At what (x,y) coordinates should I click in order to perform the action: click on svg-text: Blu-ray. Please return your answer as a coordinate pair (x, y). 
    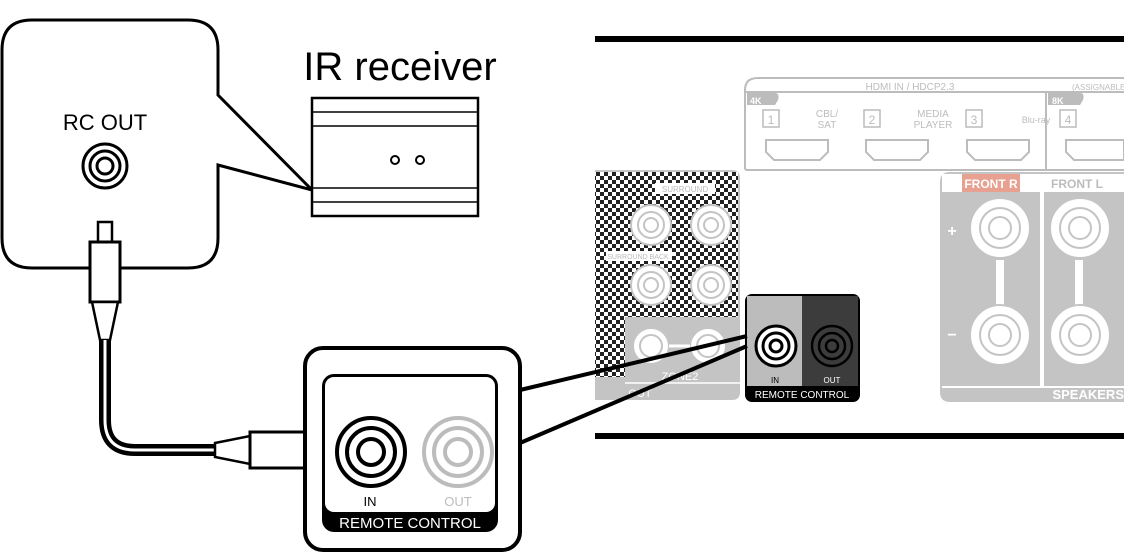
    Looking at the image, I should click on (1036, 120).